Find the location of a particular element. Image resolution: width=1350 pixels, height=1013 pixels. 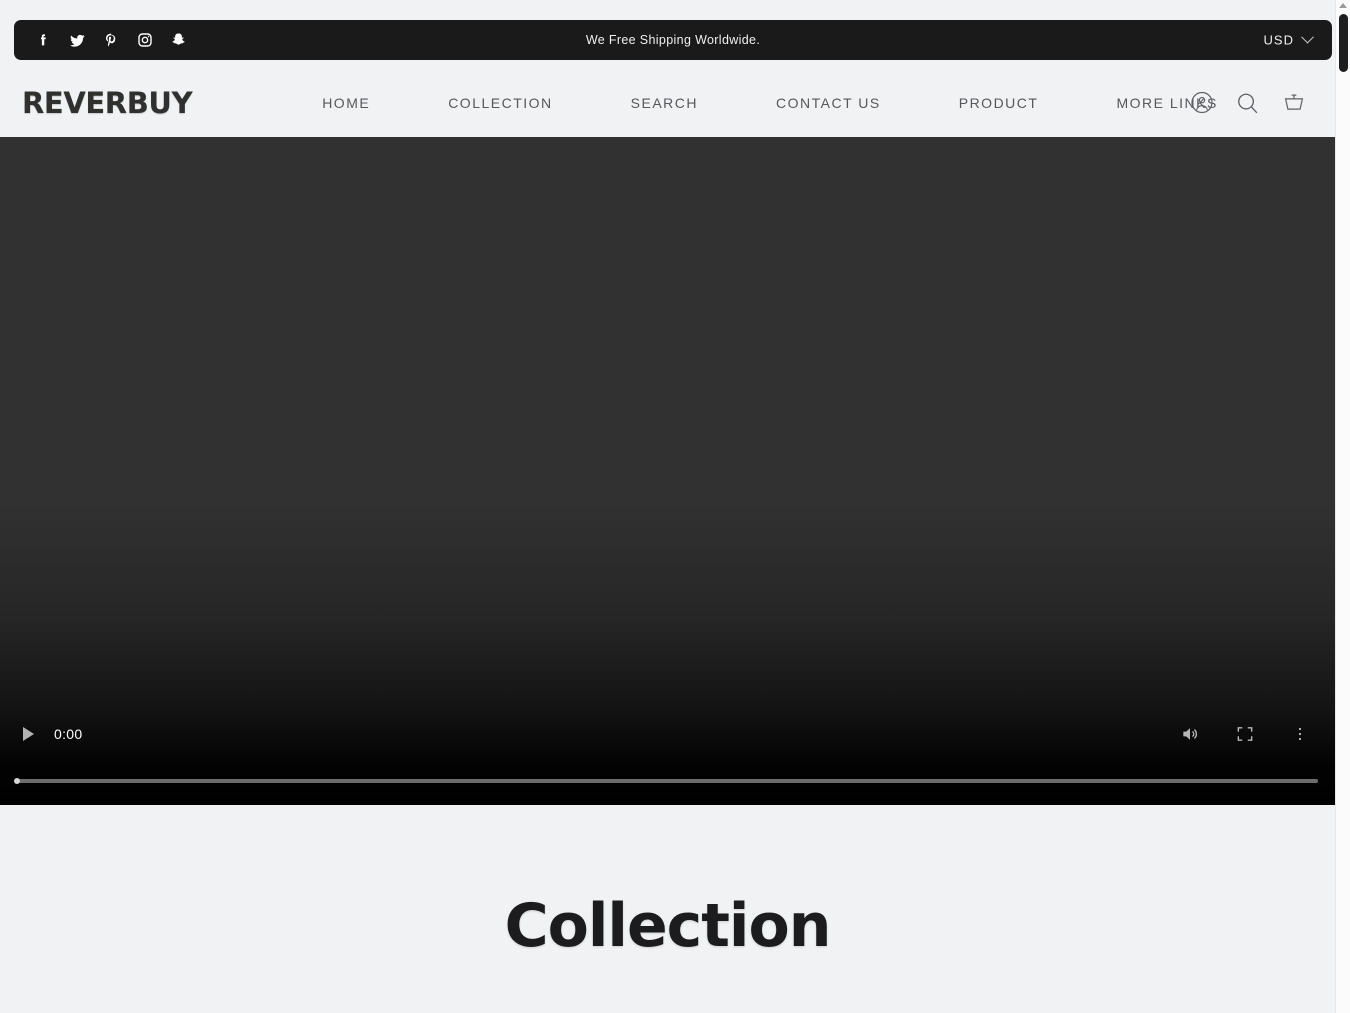

video-control-row: 0:00 is located at coordinates (667, 734).